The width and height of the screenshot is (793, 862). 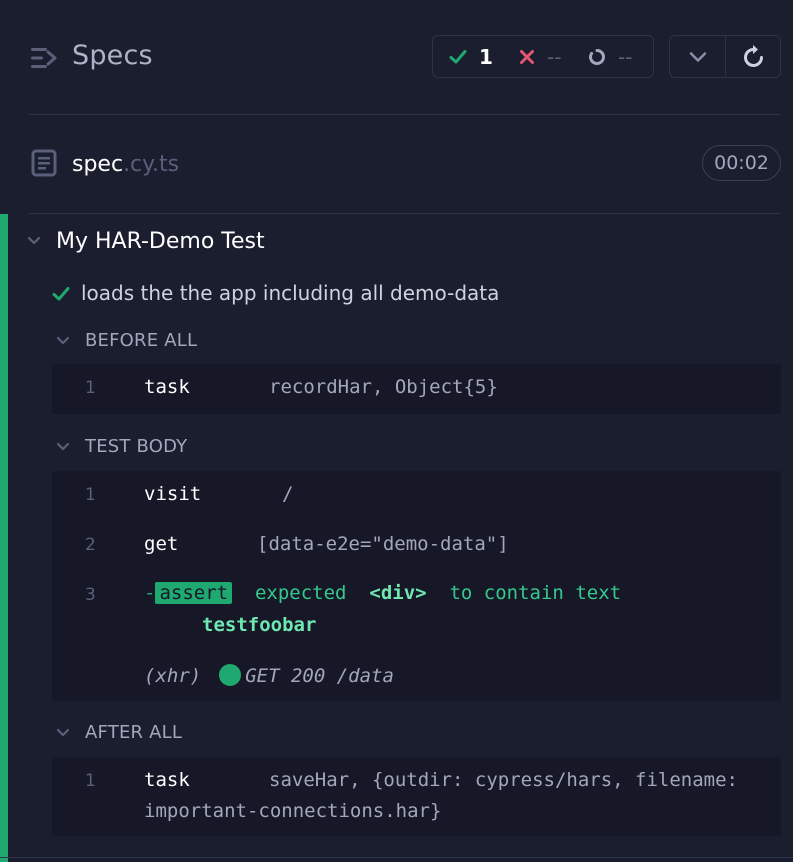 What do you see at coordinates (4, 538) in the screenshot?
I see `suite-status-bar` at bounding box center [4, 538].